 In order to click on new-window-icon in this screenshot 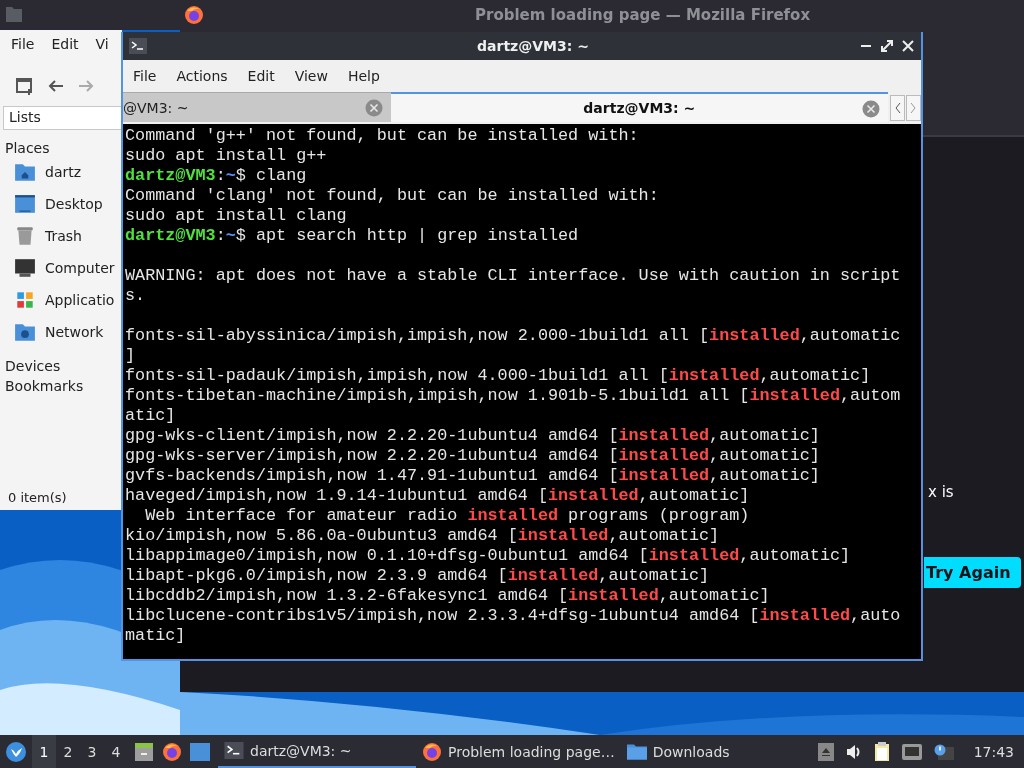, I will do `click(25, 86)`.